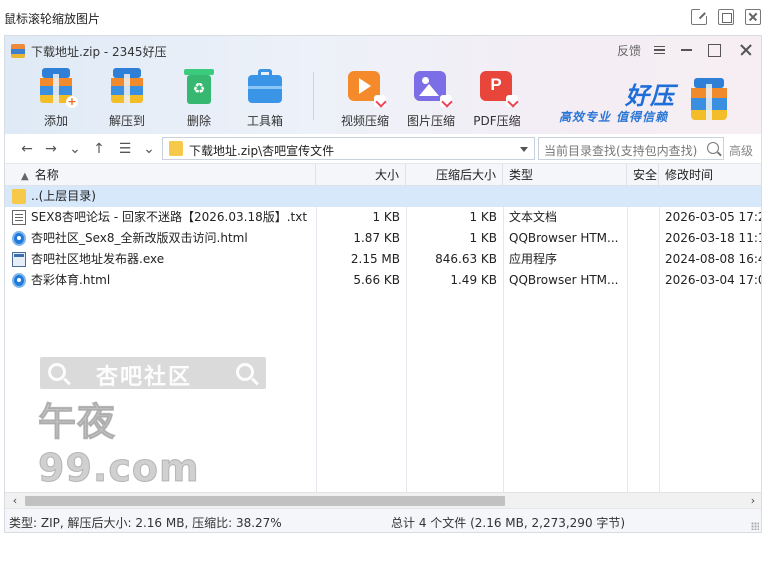 The width and height of the screenshot is (770, 569). Describe the element at coordinates (710, 175) in the screenshot. I see `column-modified: 修改时间` at that location.